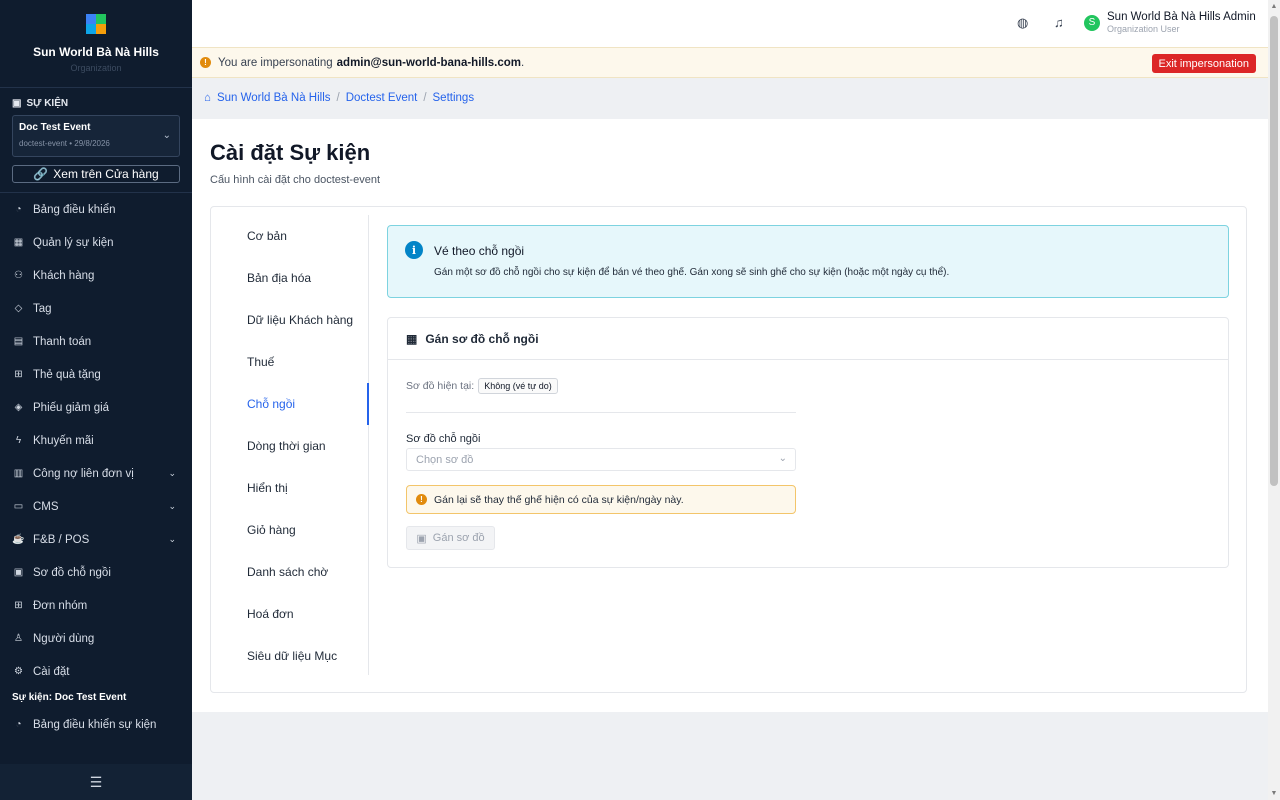 This screenshot has height=800, width=1280. I want to click on tab-item-metadata: Siêu dữ liệu Mục, so click(298, 656).